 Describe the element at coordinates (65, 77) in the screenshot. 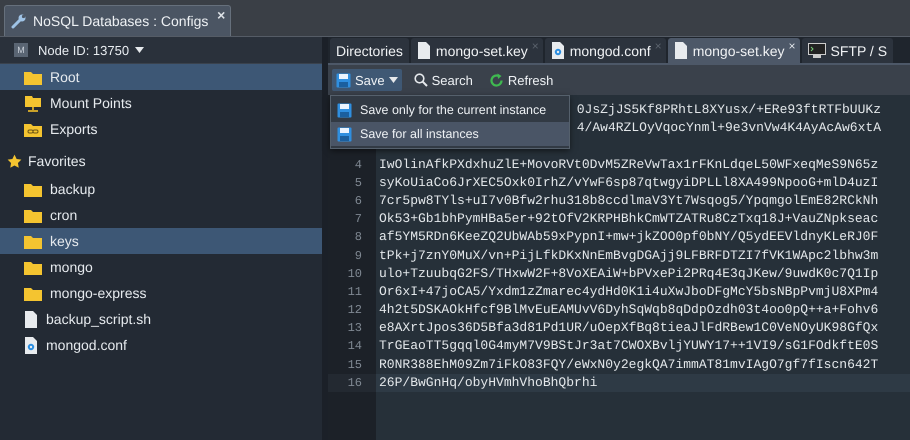

I see `tree-label: Root` at that location.